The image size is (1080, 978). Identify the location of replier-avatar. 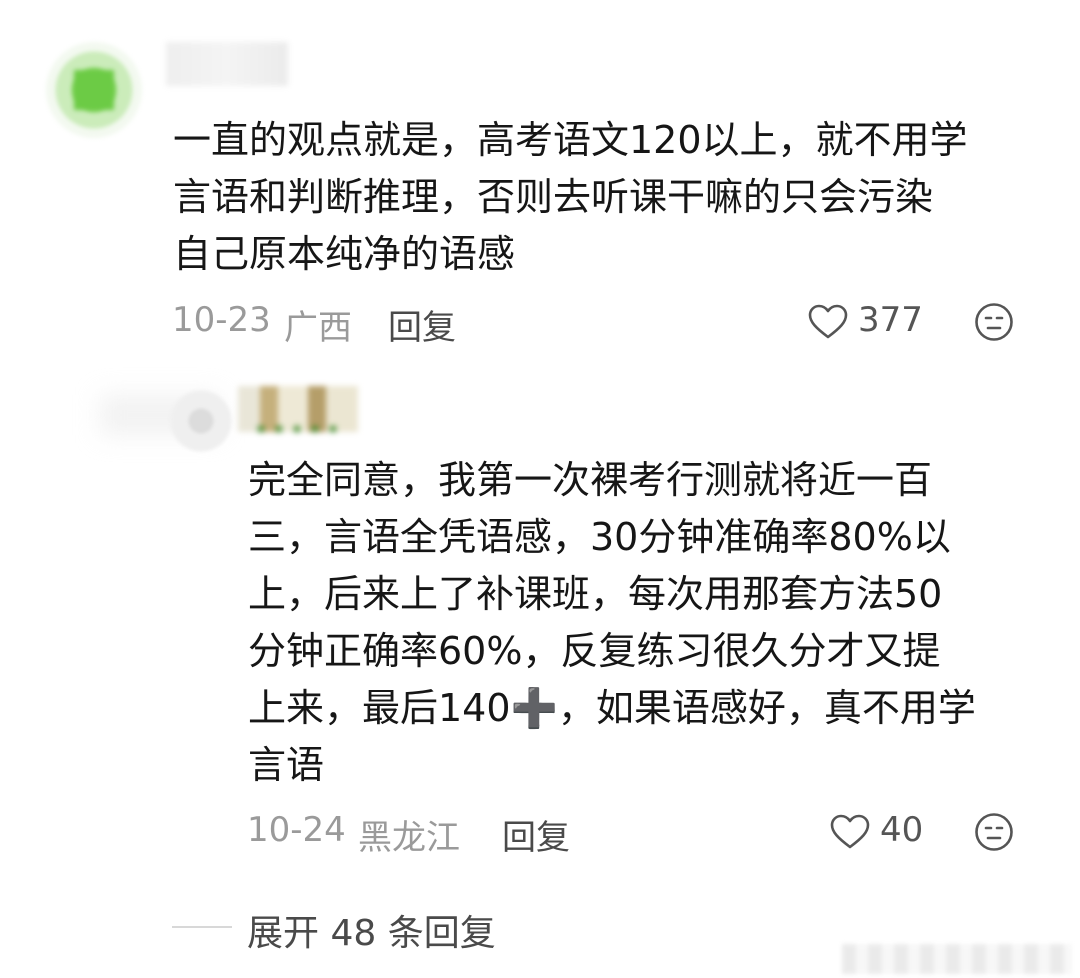
(201, 421).